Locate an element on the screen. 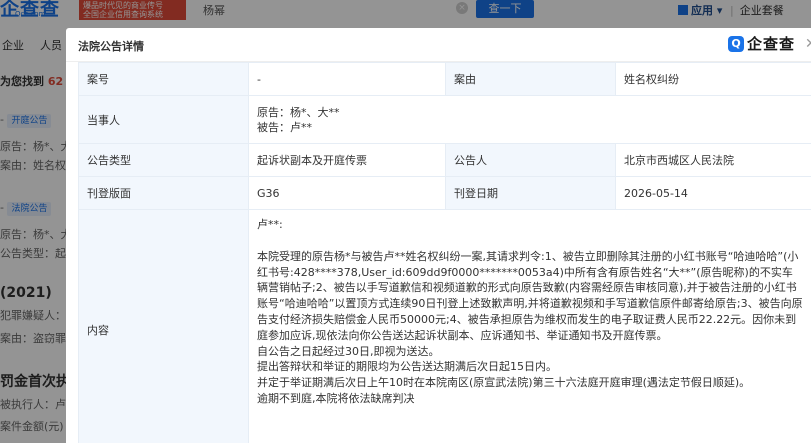  brand-logo: Q 企查查 is located at coordinates (761, 44).